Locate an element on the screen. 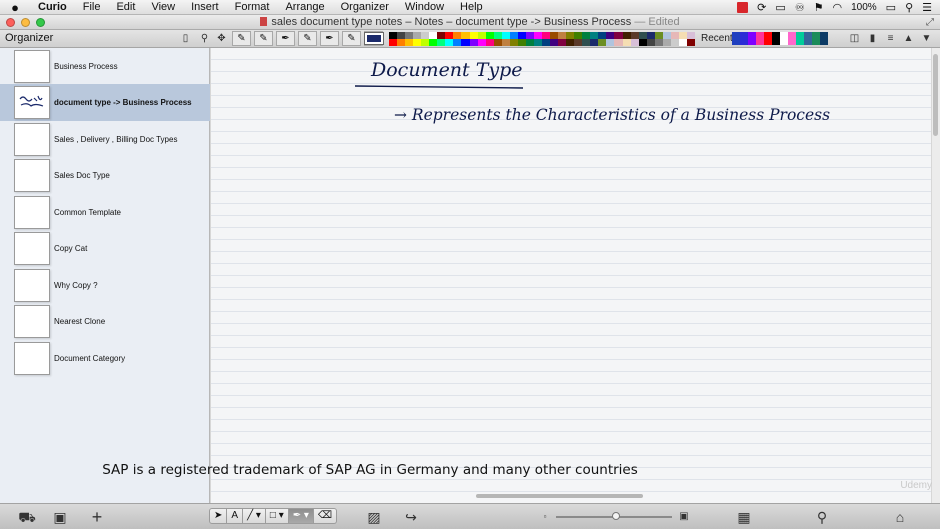  apple-menu-icon: ● is located at coordinates (15, 7).